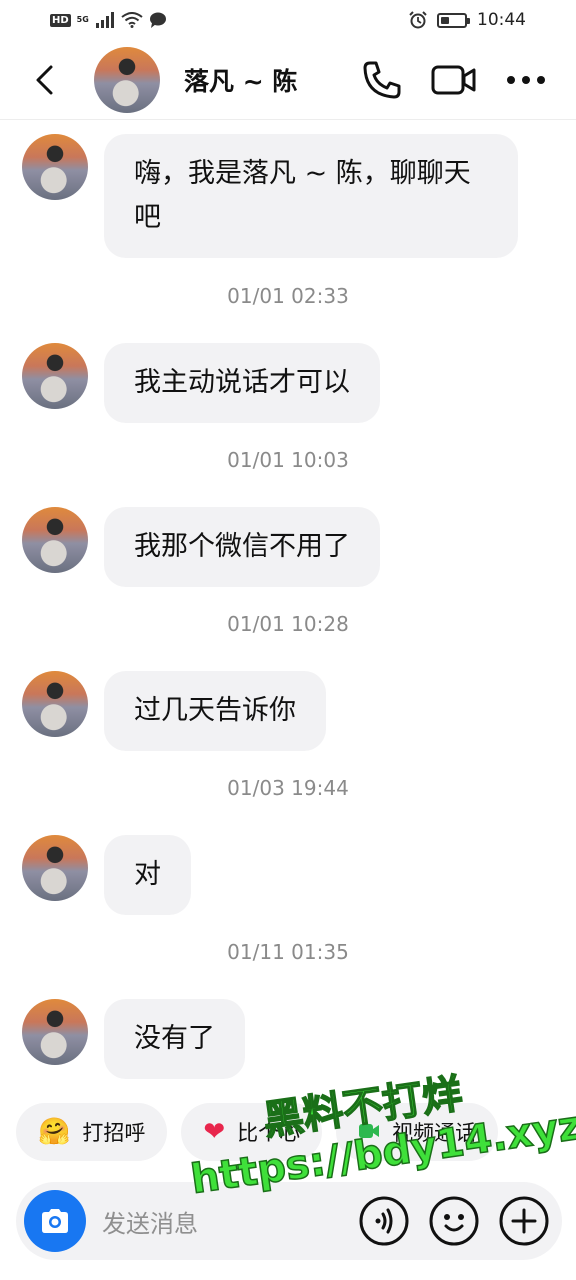  I want to click on message-timestamp: 01/11 01:35, so click(288, 952).